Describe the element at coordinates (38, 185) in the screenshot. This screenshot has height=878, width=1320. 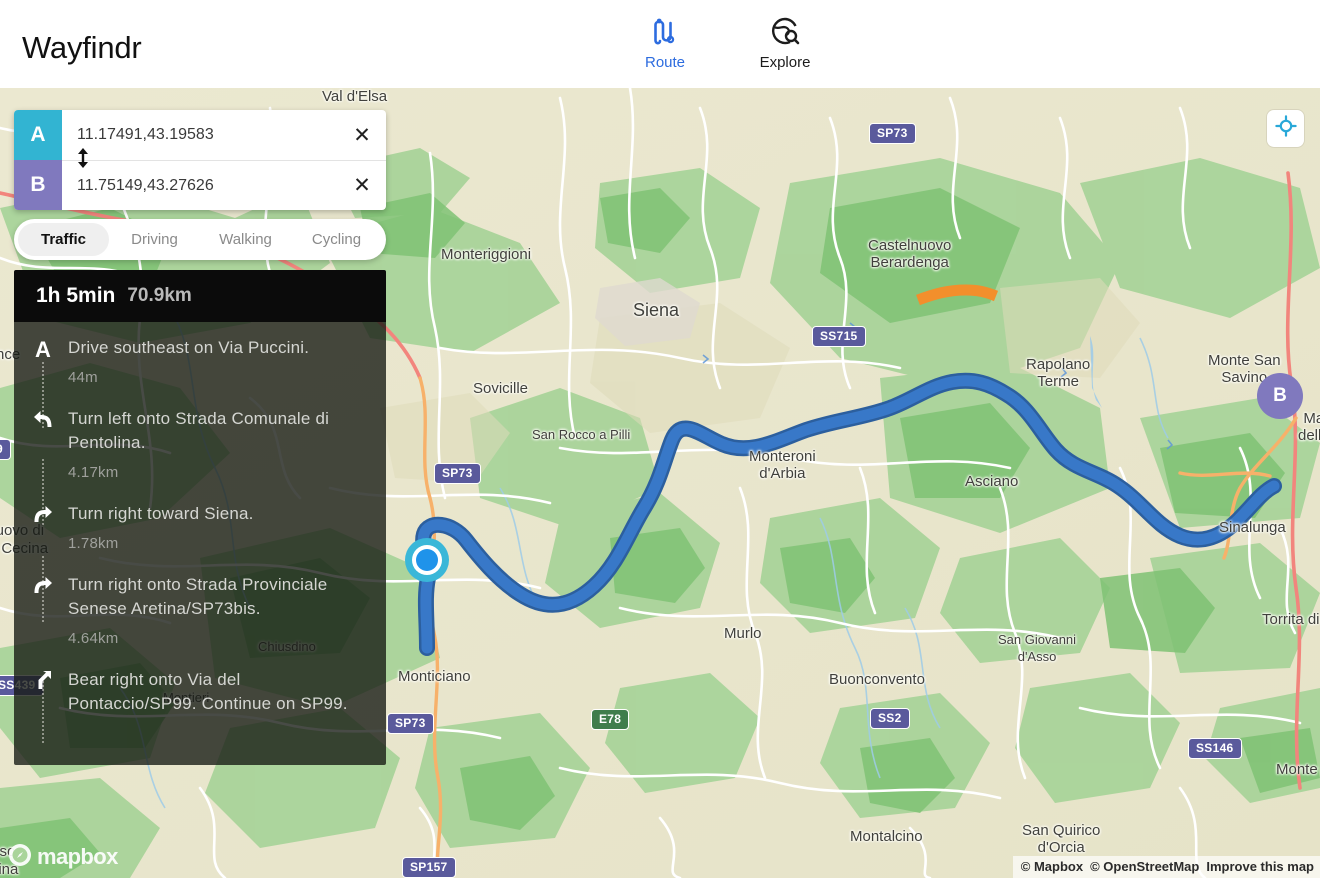
I see `destination-badge: B` at that location.